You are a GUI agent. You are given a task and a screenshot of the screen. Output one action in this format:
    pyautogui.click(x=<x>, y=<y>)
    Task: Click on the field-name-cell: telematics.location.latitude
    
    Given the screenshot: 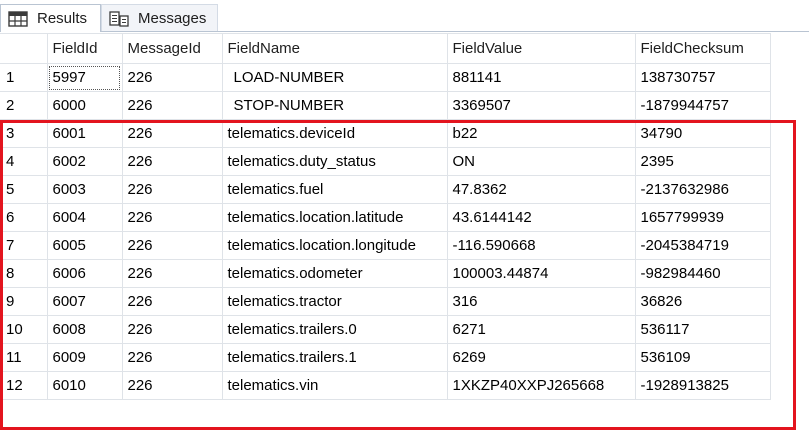 What is the action you would take?
    pyautogui.click(x=334, y=217)
    